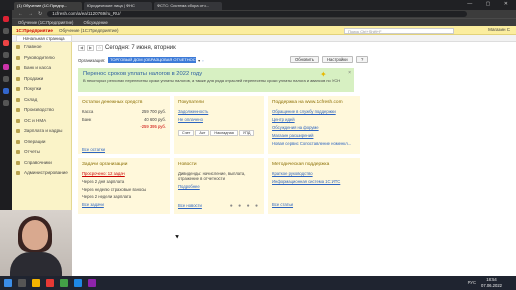  Describe the element at coordinates (314, 135) in the screenshot. I see `support-link: Магазин расширений` at that location.